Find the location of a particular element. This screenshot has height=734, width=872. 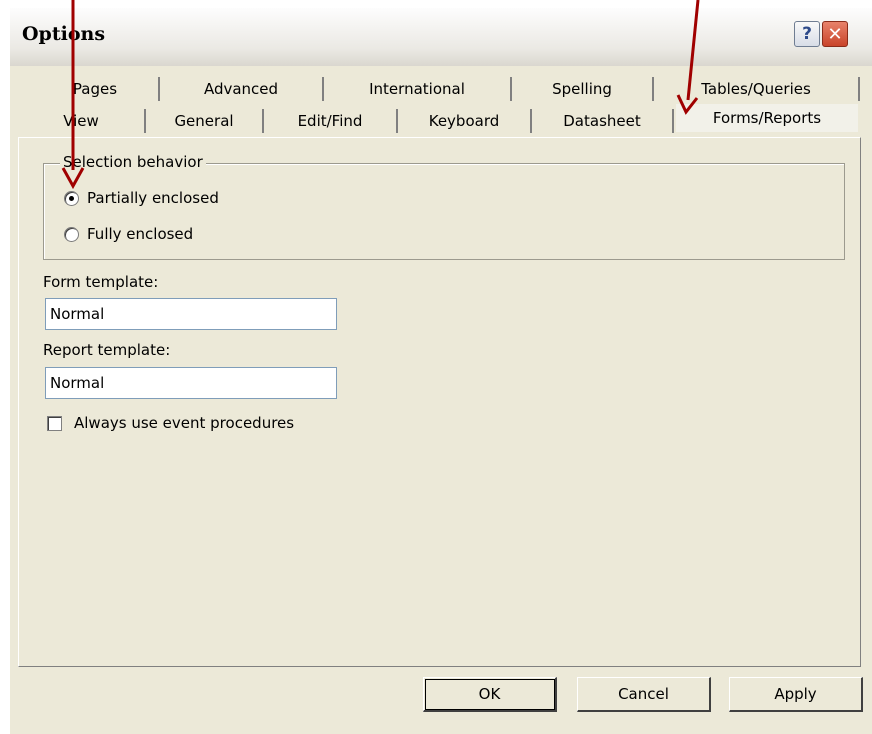

arrow-to-partially-enclosed-icon is located at coordinates (73, 95).